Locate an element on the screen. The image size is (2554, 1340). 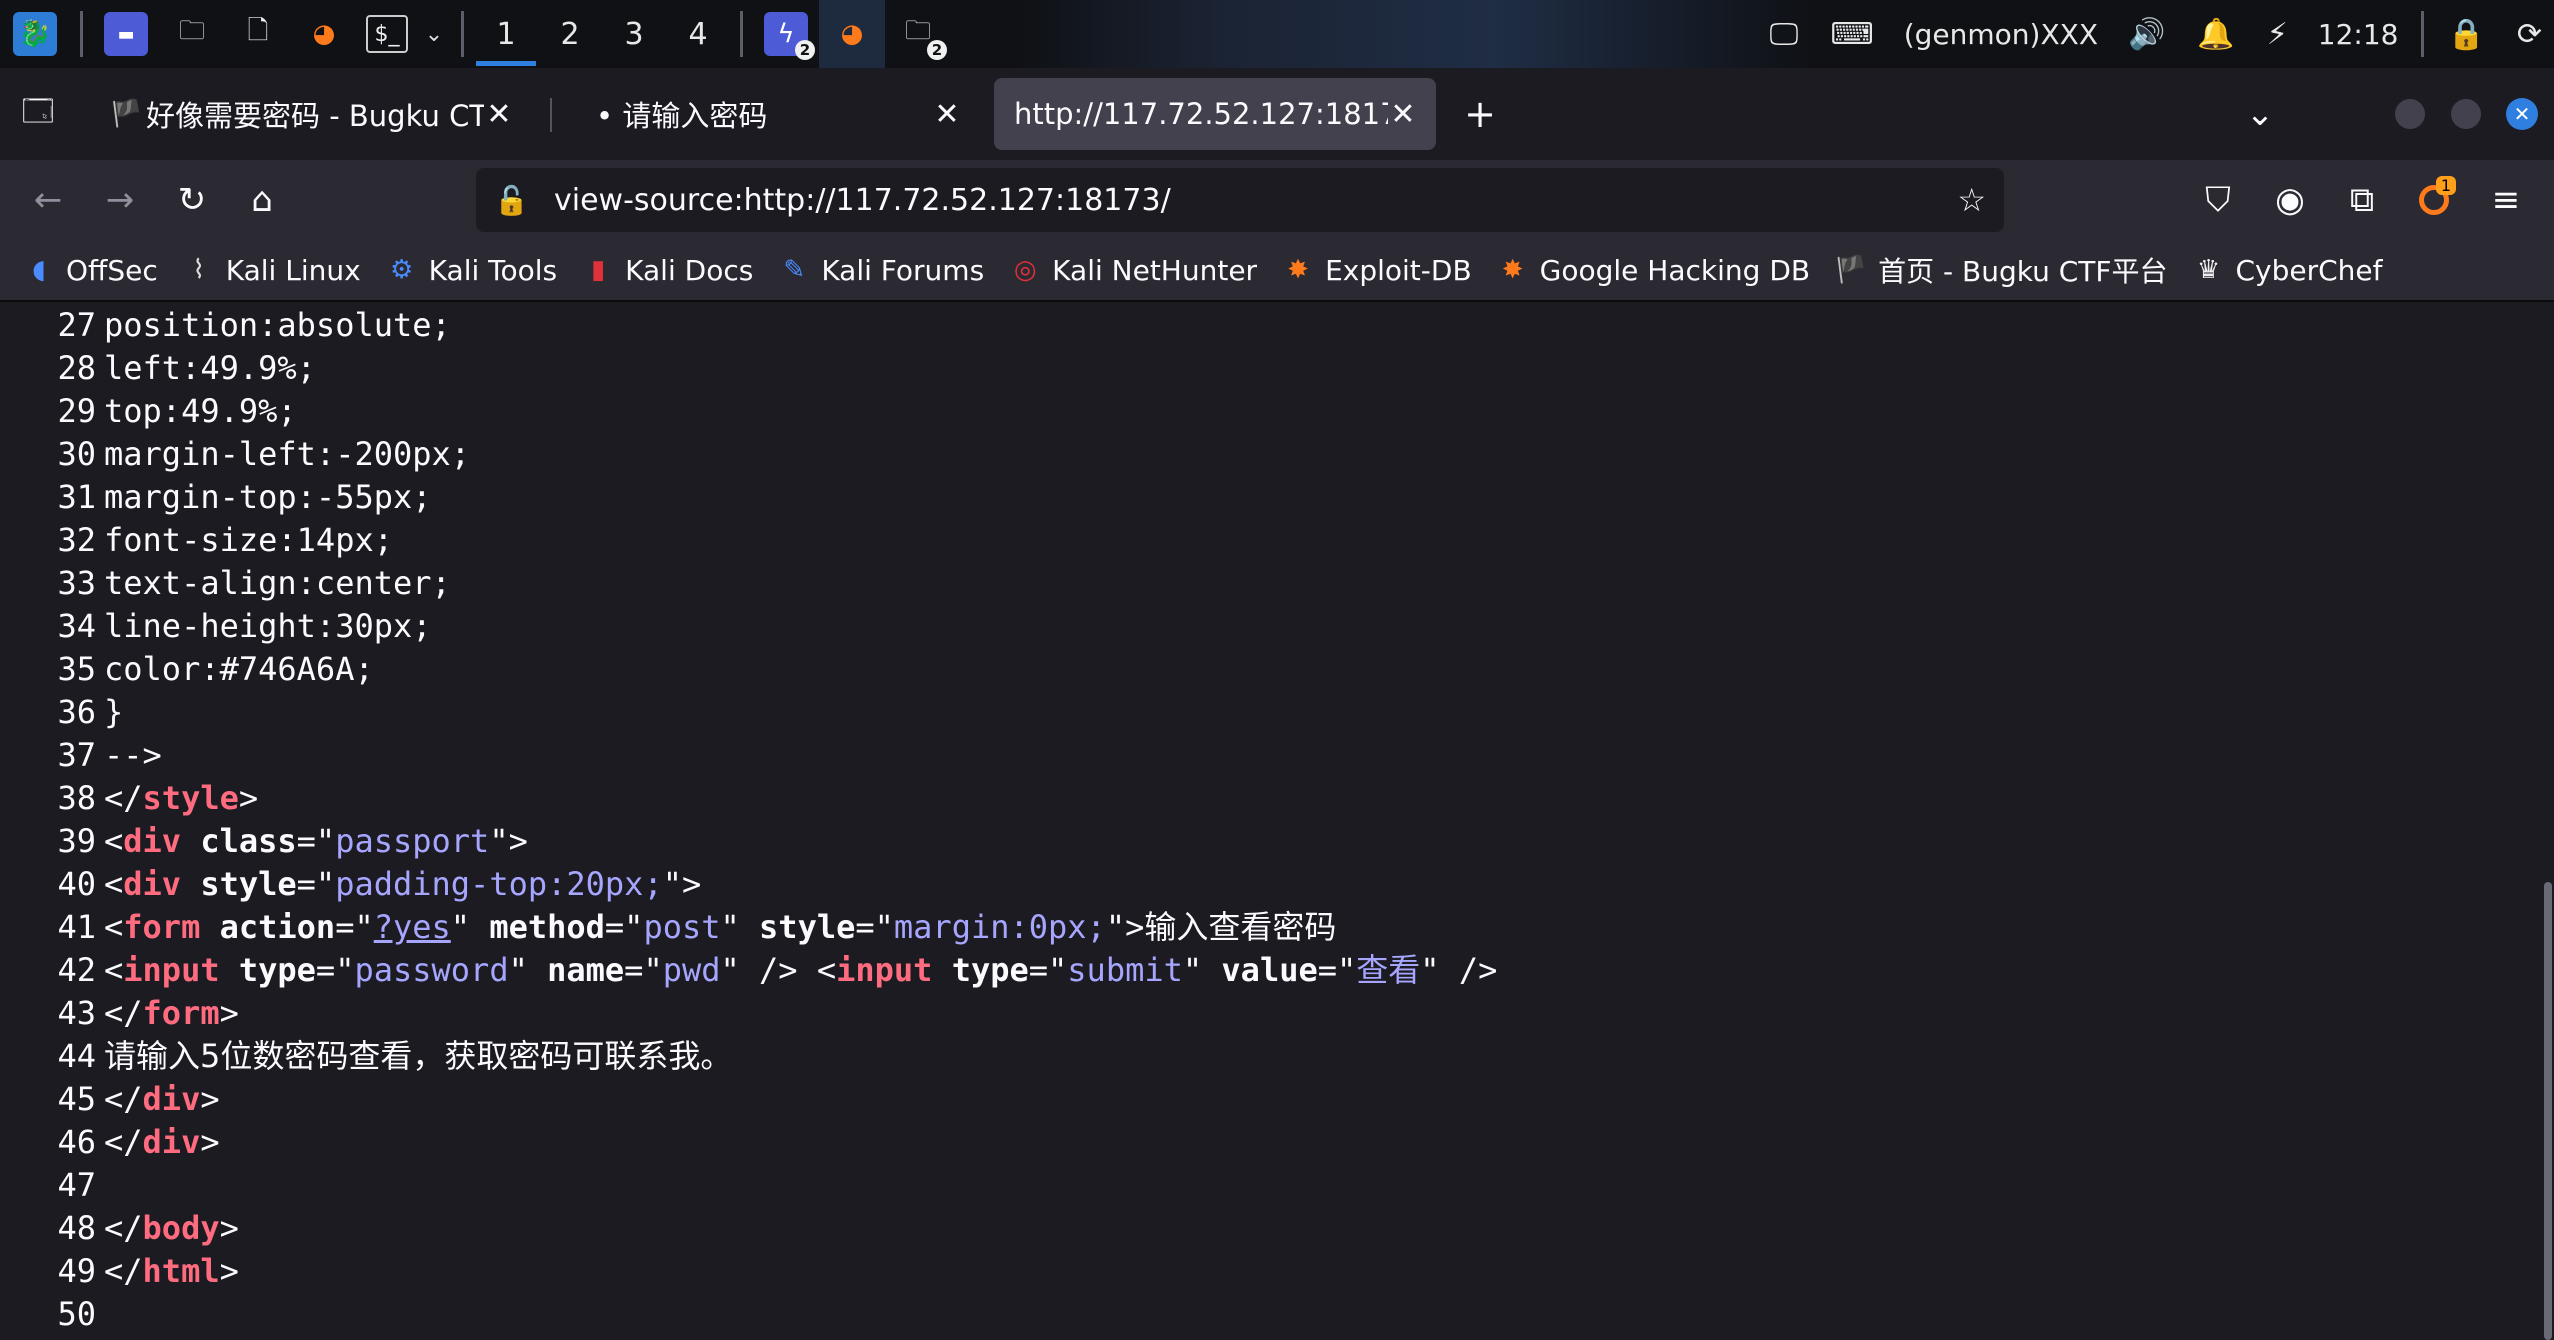
close-window-button: ✕ is located at coordinates (2522, 114).